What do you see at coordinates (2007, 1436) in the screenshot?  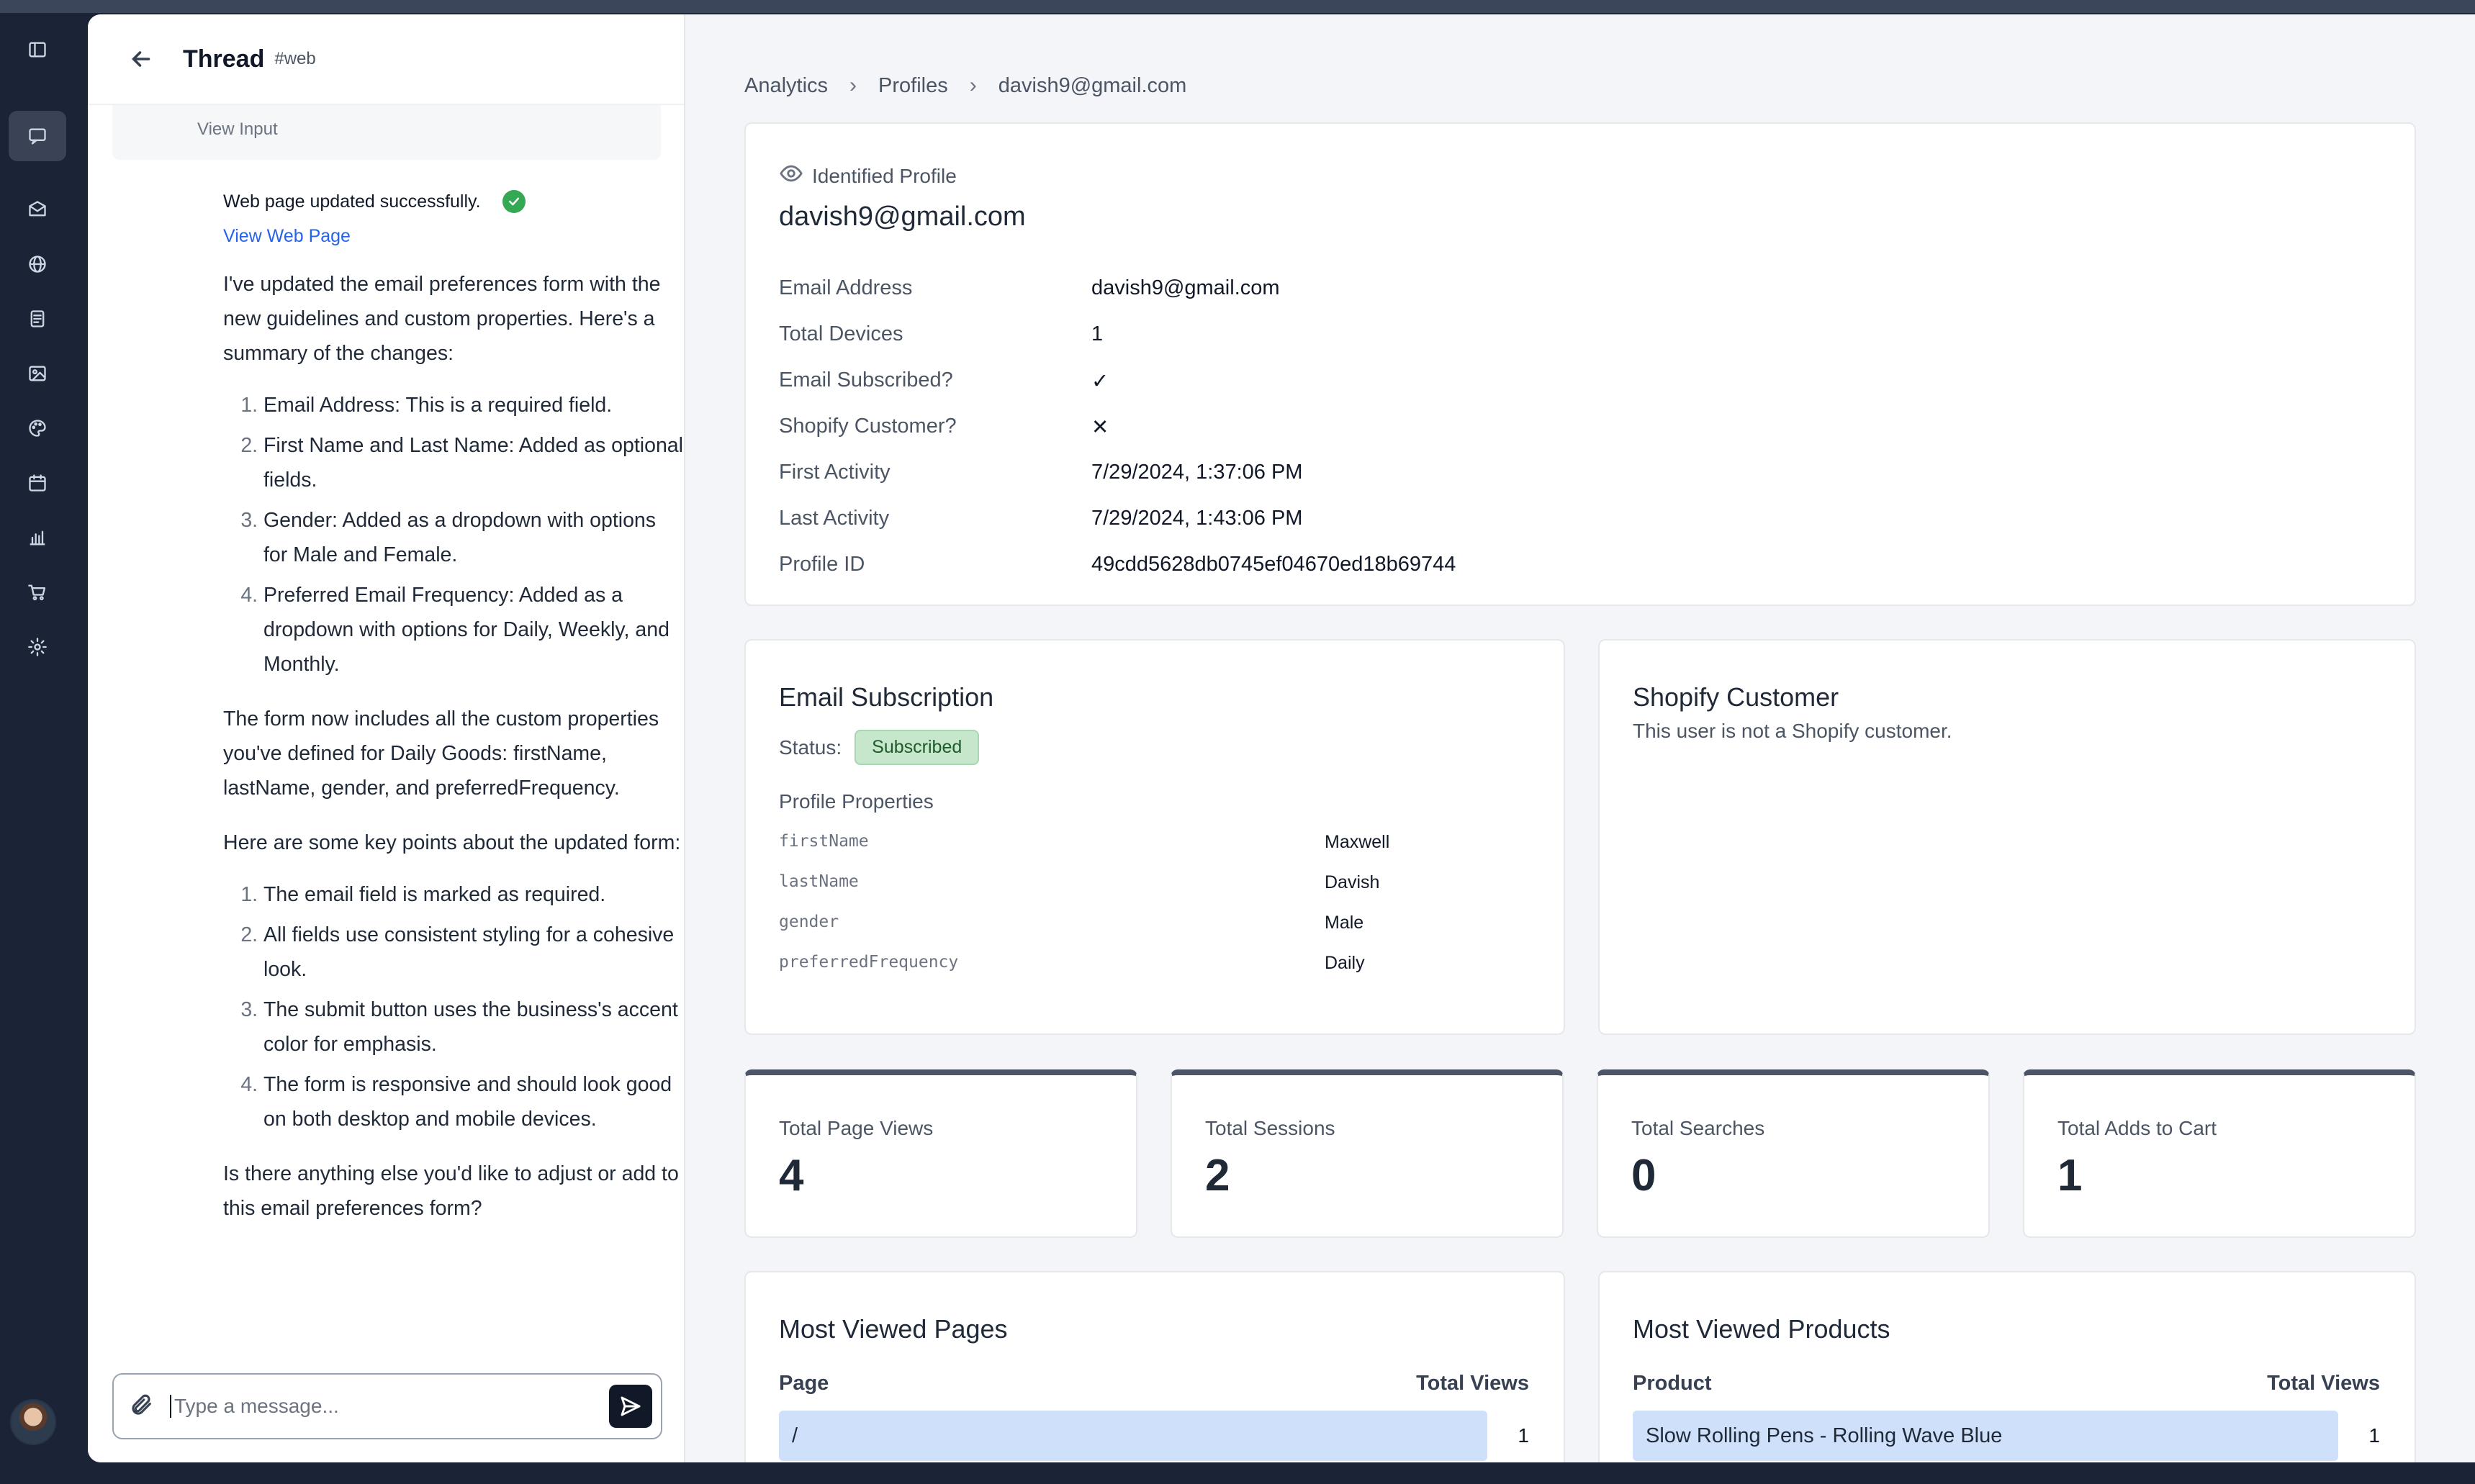 I see `table-row: Slow Rolling Pens - Rolling Wave Blue 1` at bounding box center [2007, 1436].